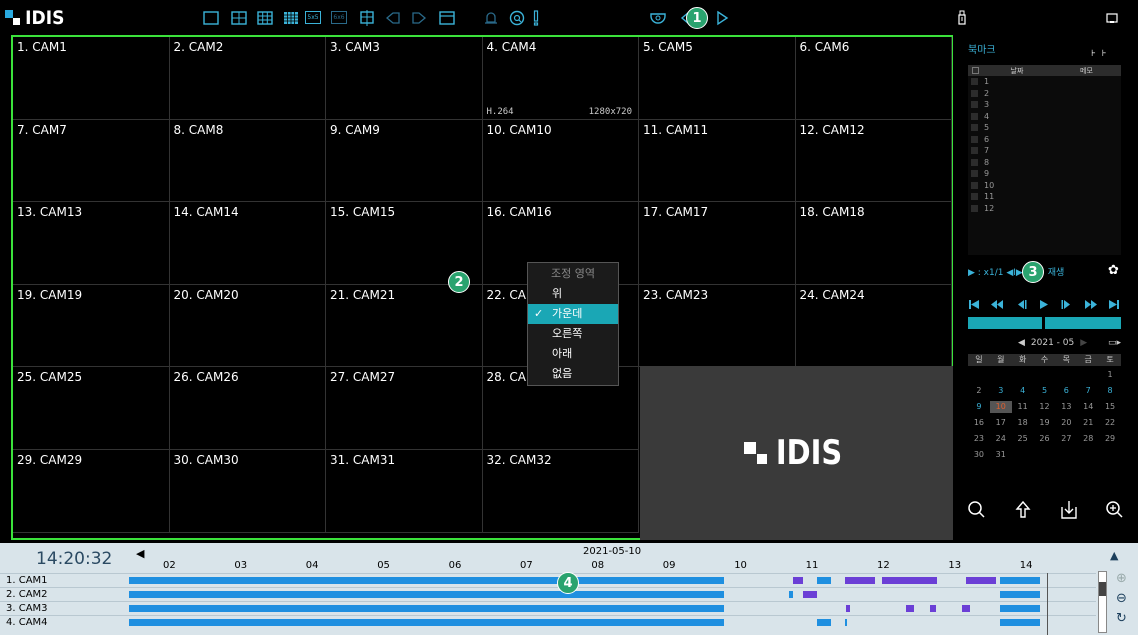 This screenshot has height=635, width=1138. I want to click on camera-tile: 23. CAM23, so click(717, 326).